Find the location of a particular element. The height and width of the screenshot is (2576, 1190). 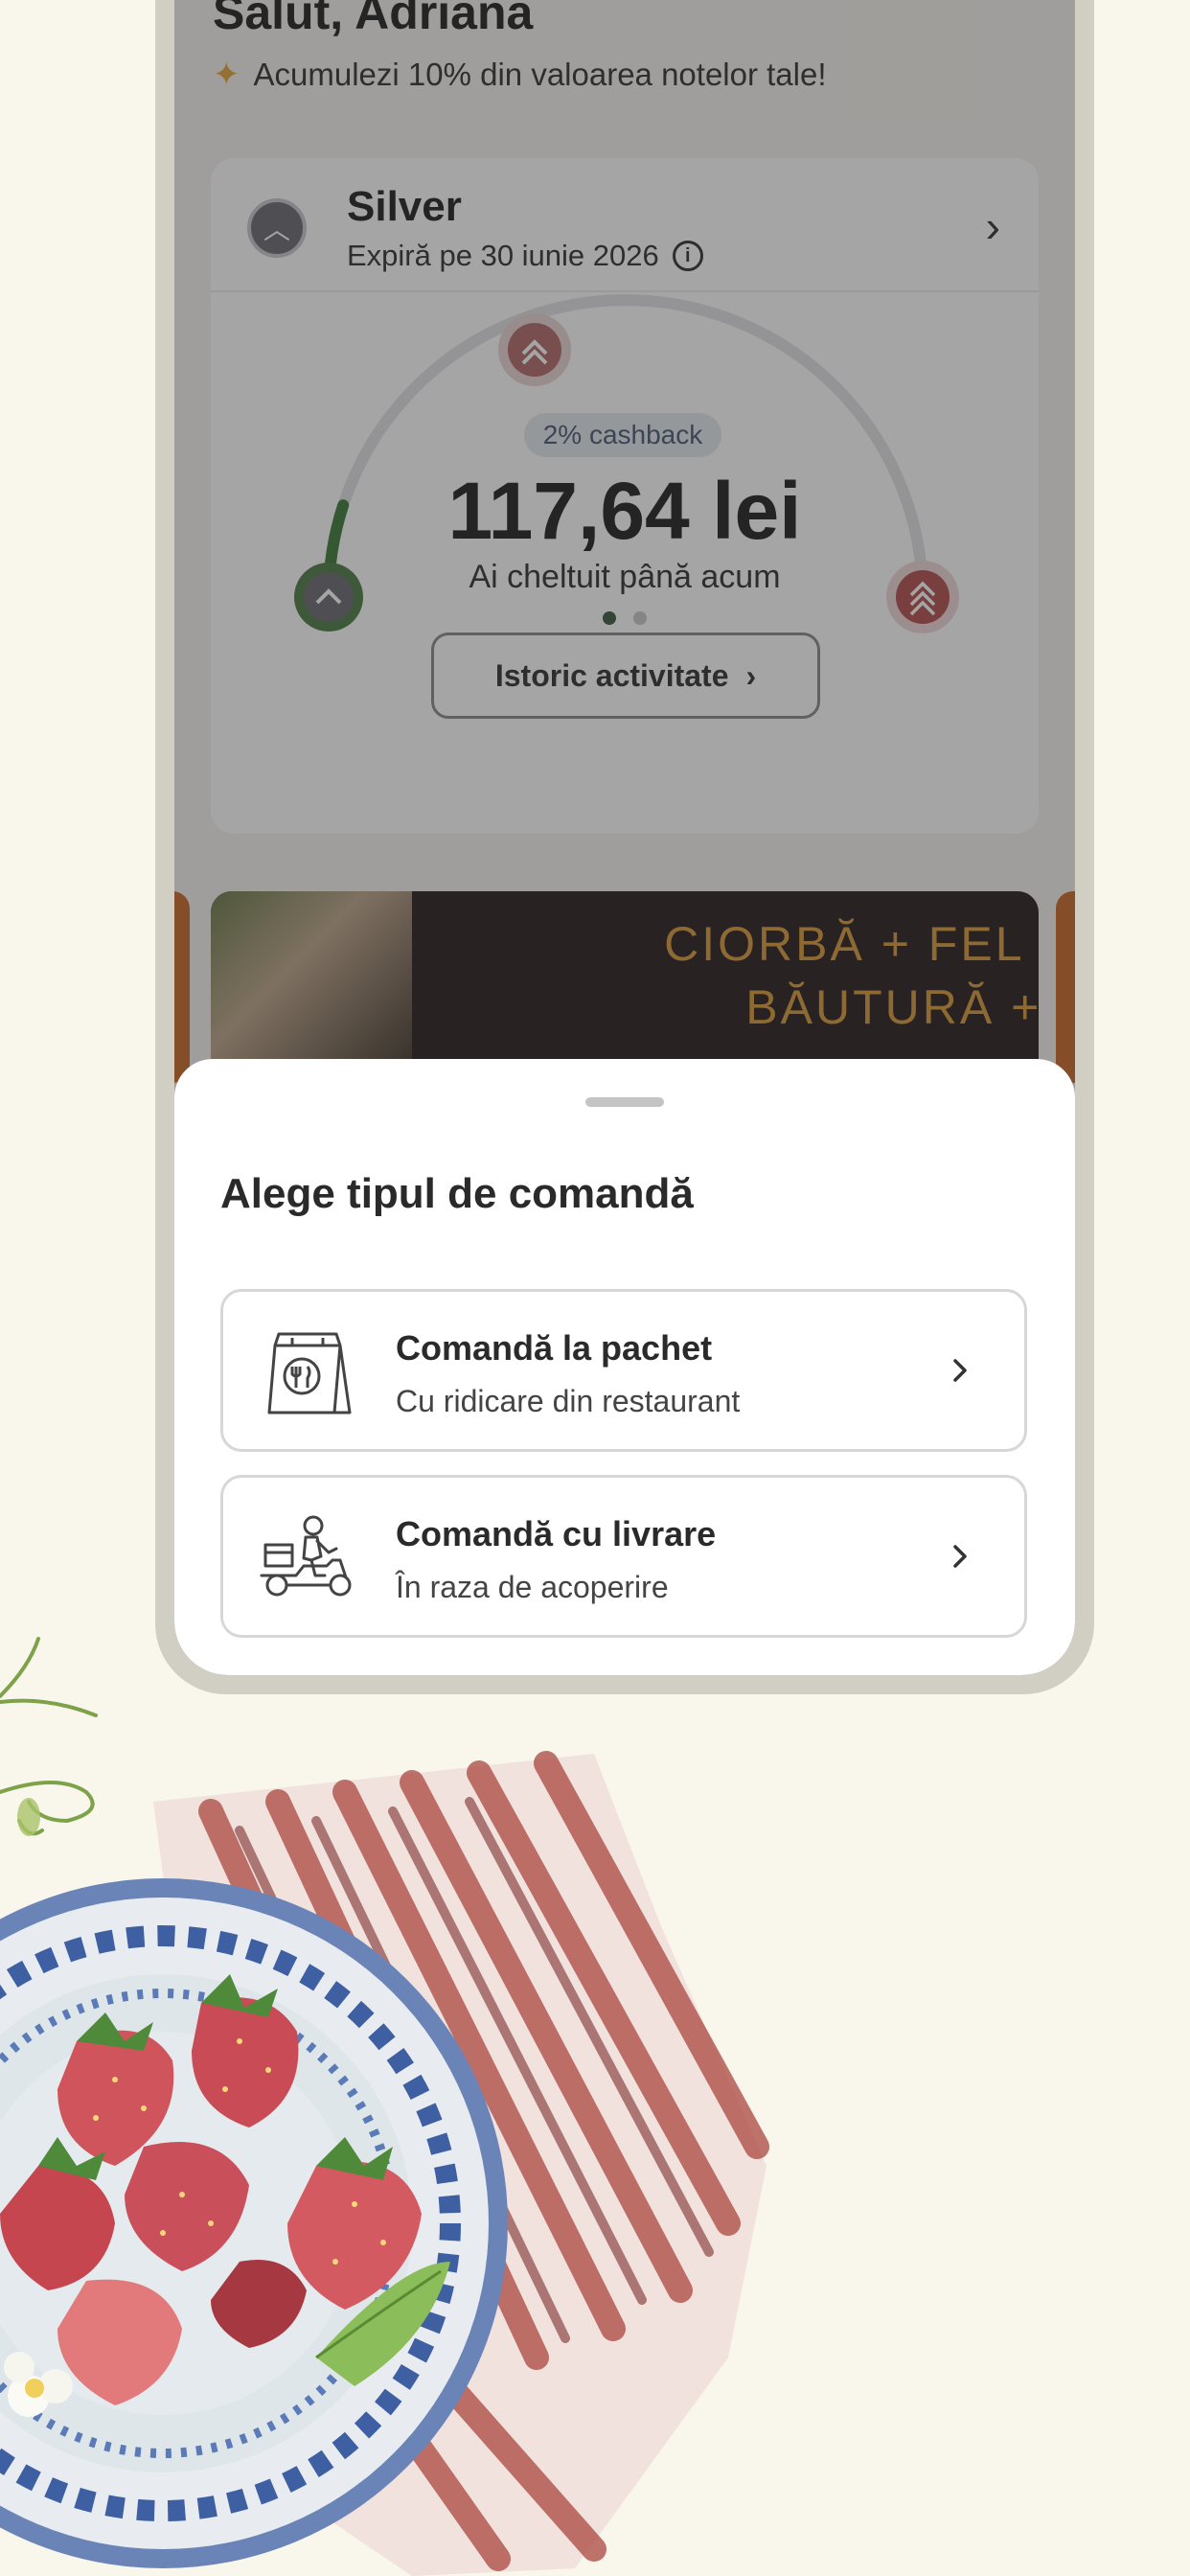

takeaway-bag-icon is located at coordinates (310, 1373).